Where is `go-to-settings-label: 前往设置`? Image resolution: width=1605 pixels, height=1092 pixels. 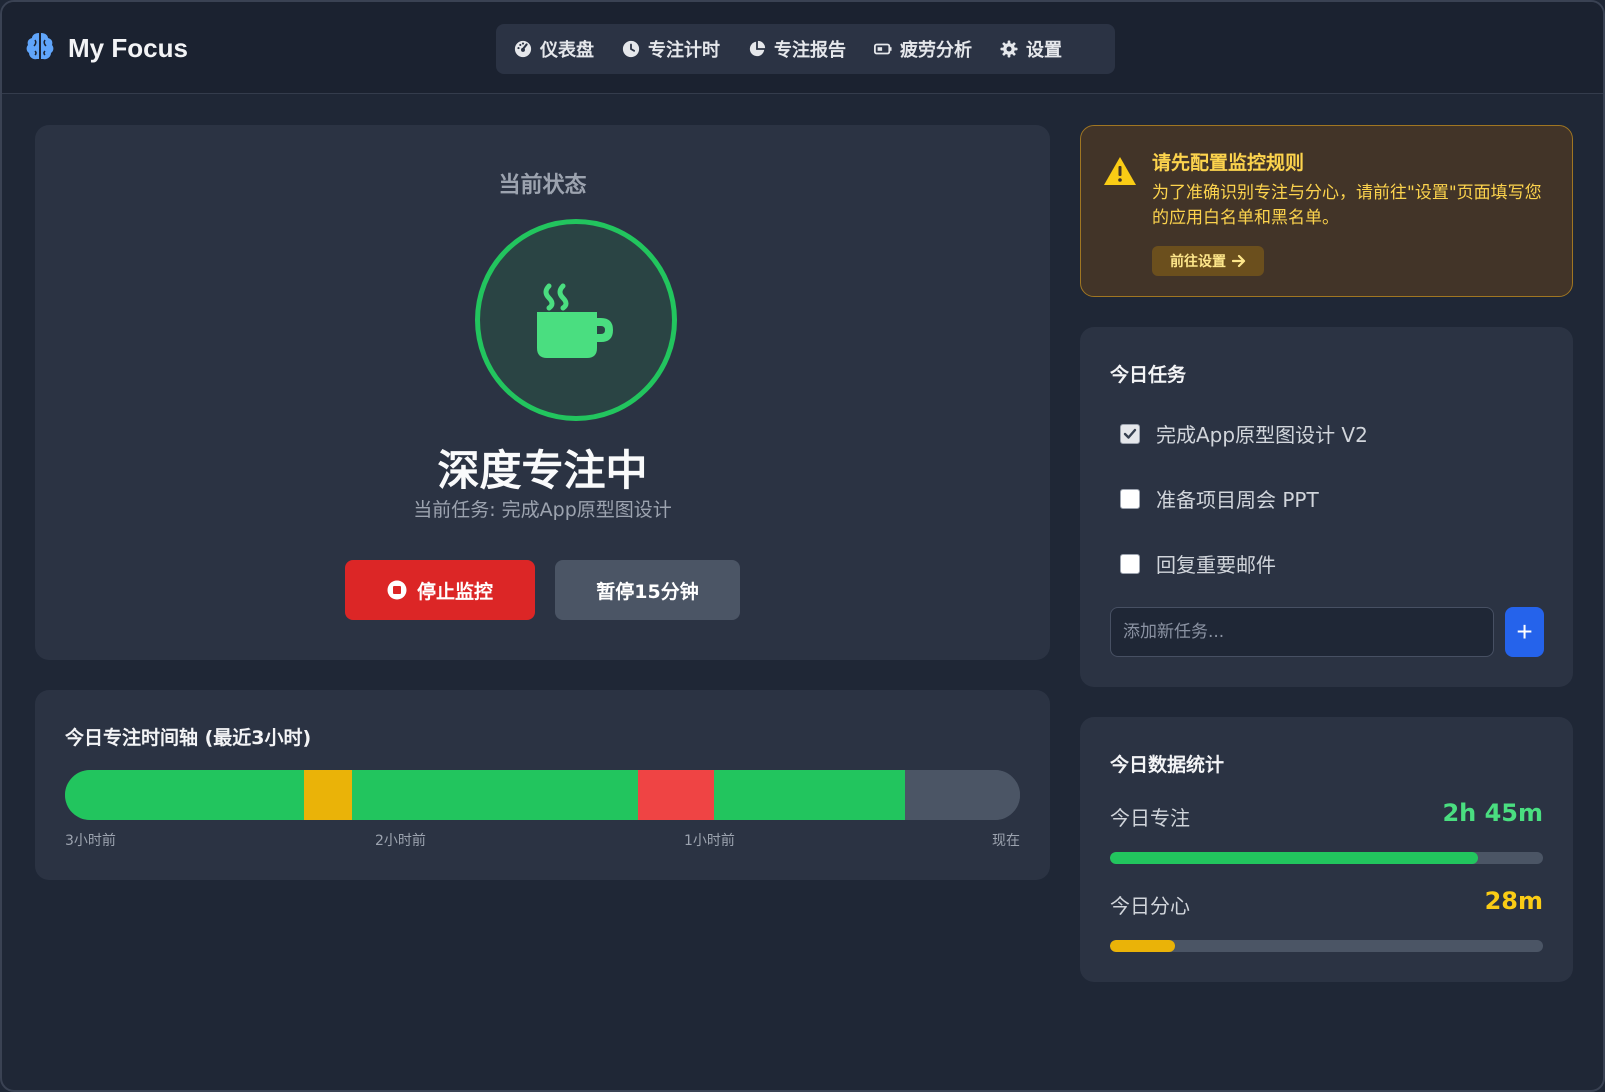
go-to-settings-label: 前往设置 is located at coordinates (1198, 262).